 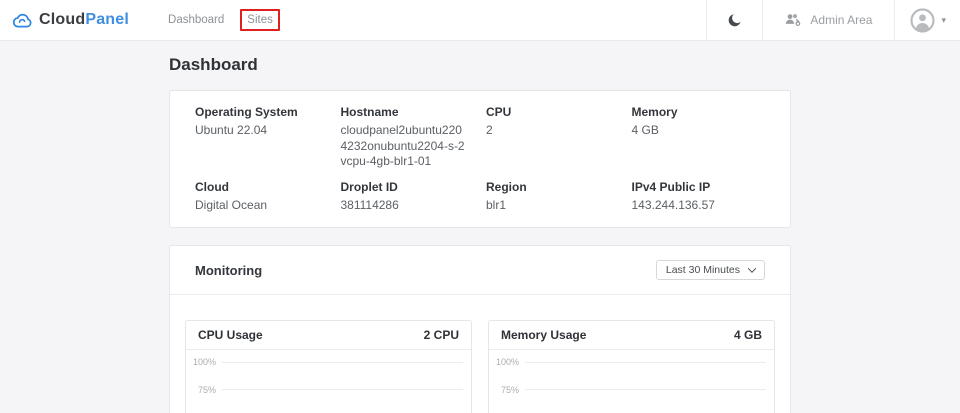 I want to click on admin-area-button: Admin Area, so click(x=828, y=20).